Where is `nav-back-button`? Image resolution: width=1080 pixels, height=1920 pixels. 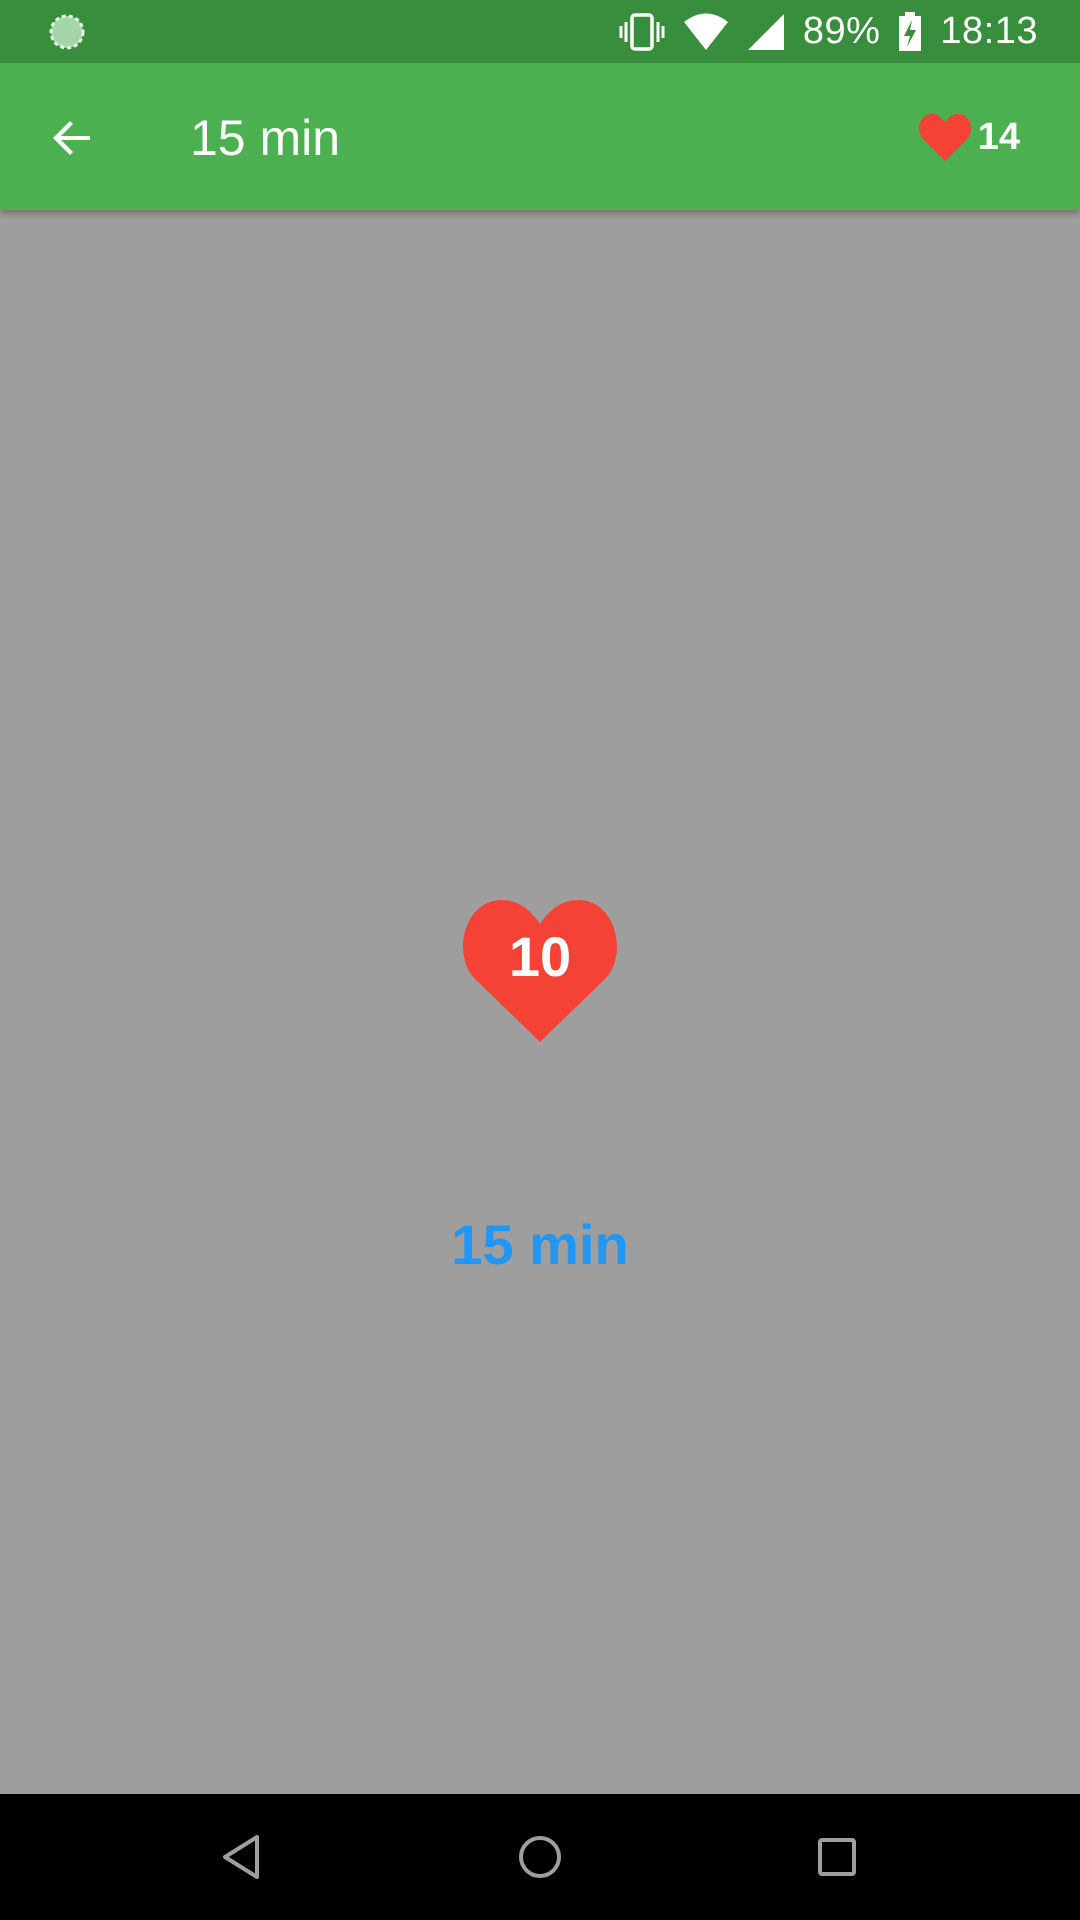 nav-back-button is located at coordinates (241, 1857).